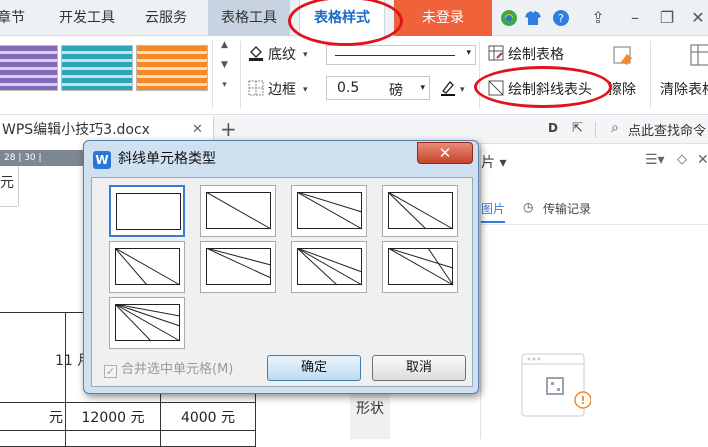  What do you see at coordinates (76, 130) in the screenshot?
I see `document-tab-title: WPS编辑小技巧3.docx` at bounding box center [76, 130].